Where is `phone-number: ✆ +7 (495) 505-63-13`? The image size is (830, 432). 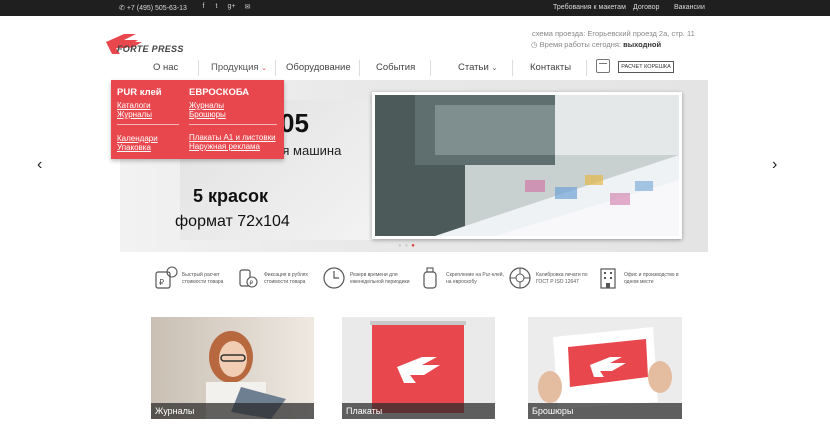 phone-number: ✆ +7 (495) 505-63-13 is located at coordinates (153, 8).